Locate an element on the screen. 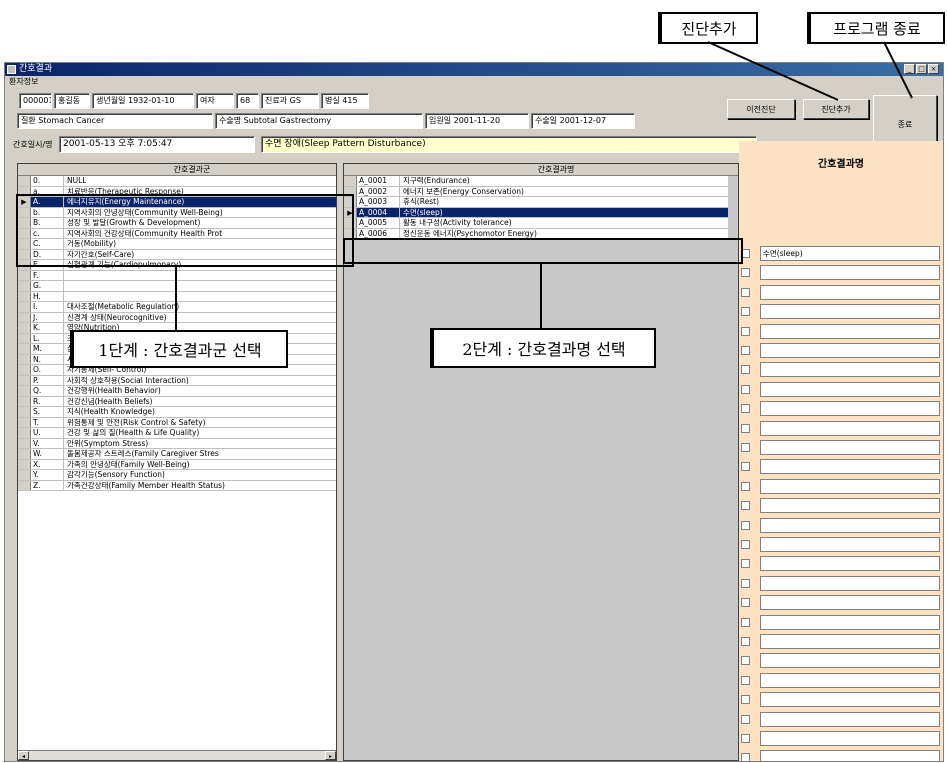 The height and width of the screenshot is (763, 947). outcome-name-row: A_0005 활동 내구성(Activity tolerance) is located at coordinates (536, 223).